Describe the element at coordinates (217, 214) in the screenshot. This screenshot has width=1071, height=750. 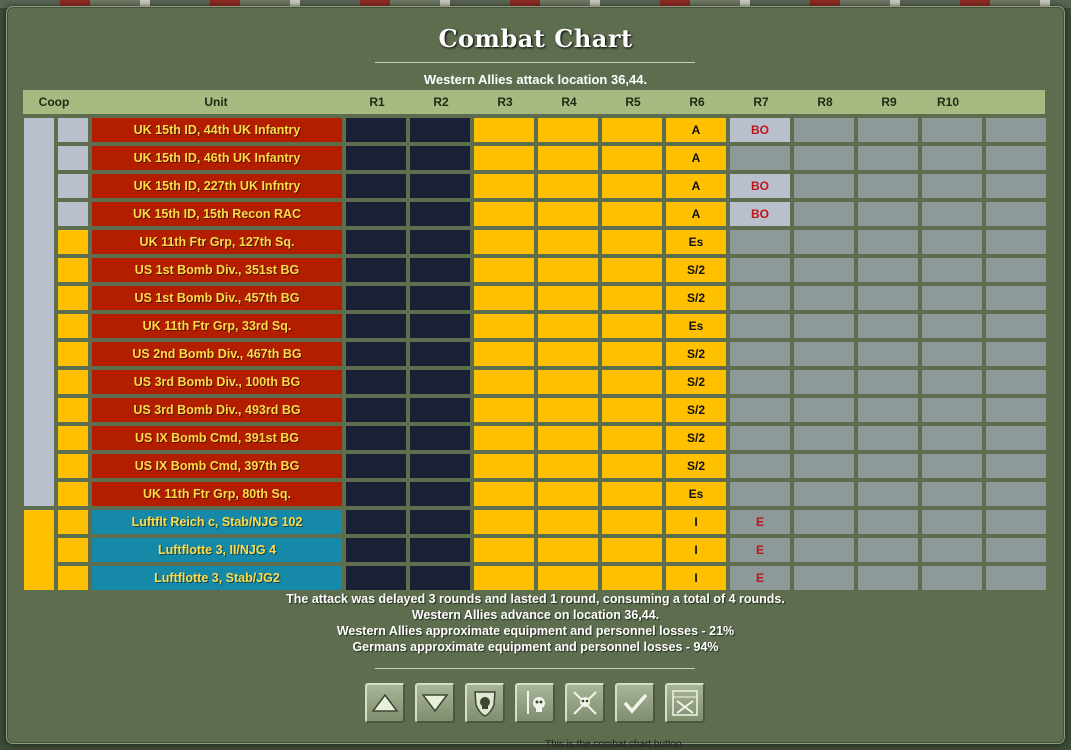
I see `unit-name-cell: UK 15th ID, 15th Recon RAC` at that location.